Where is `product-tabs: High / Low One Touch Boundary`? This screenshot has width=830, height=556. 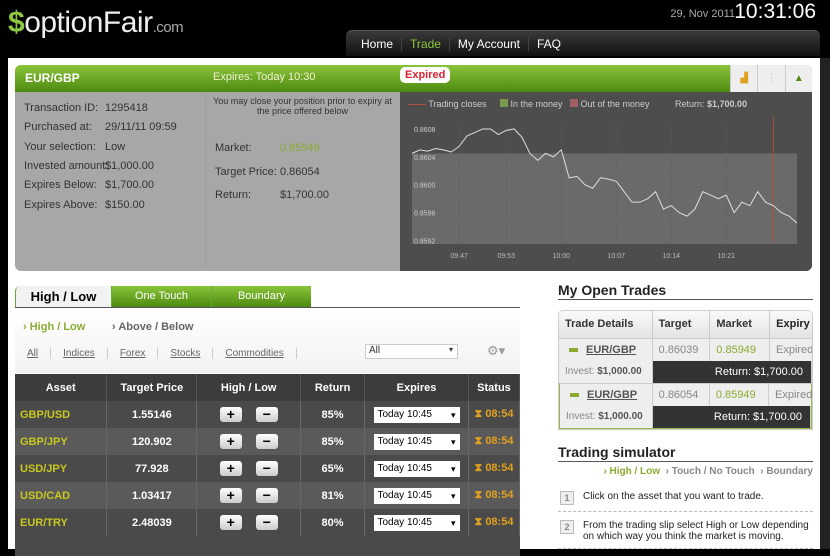 product-tabs: High / Low One Touch Boundary is located at coordinates (163, 296).